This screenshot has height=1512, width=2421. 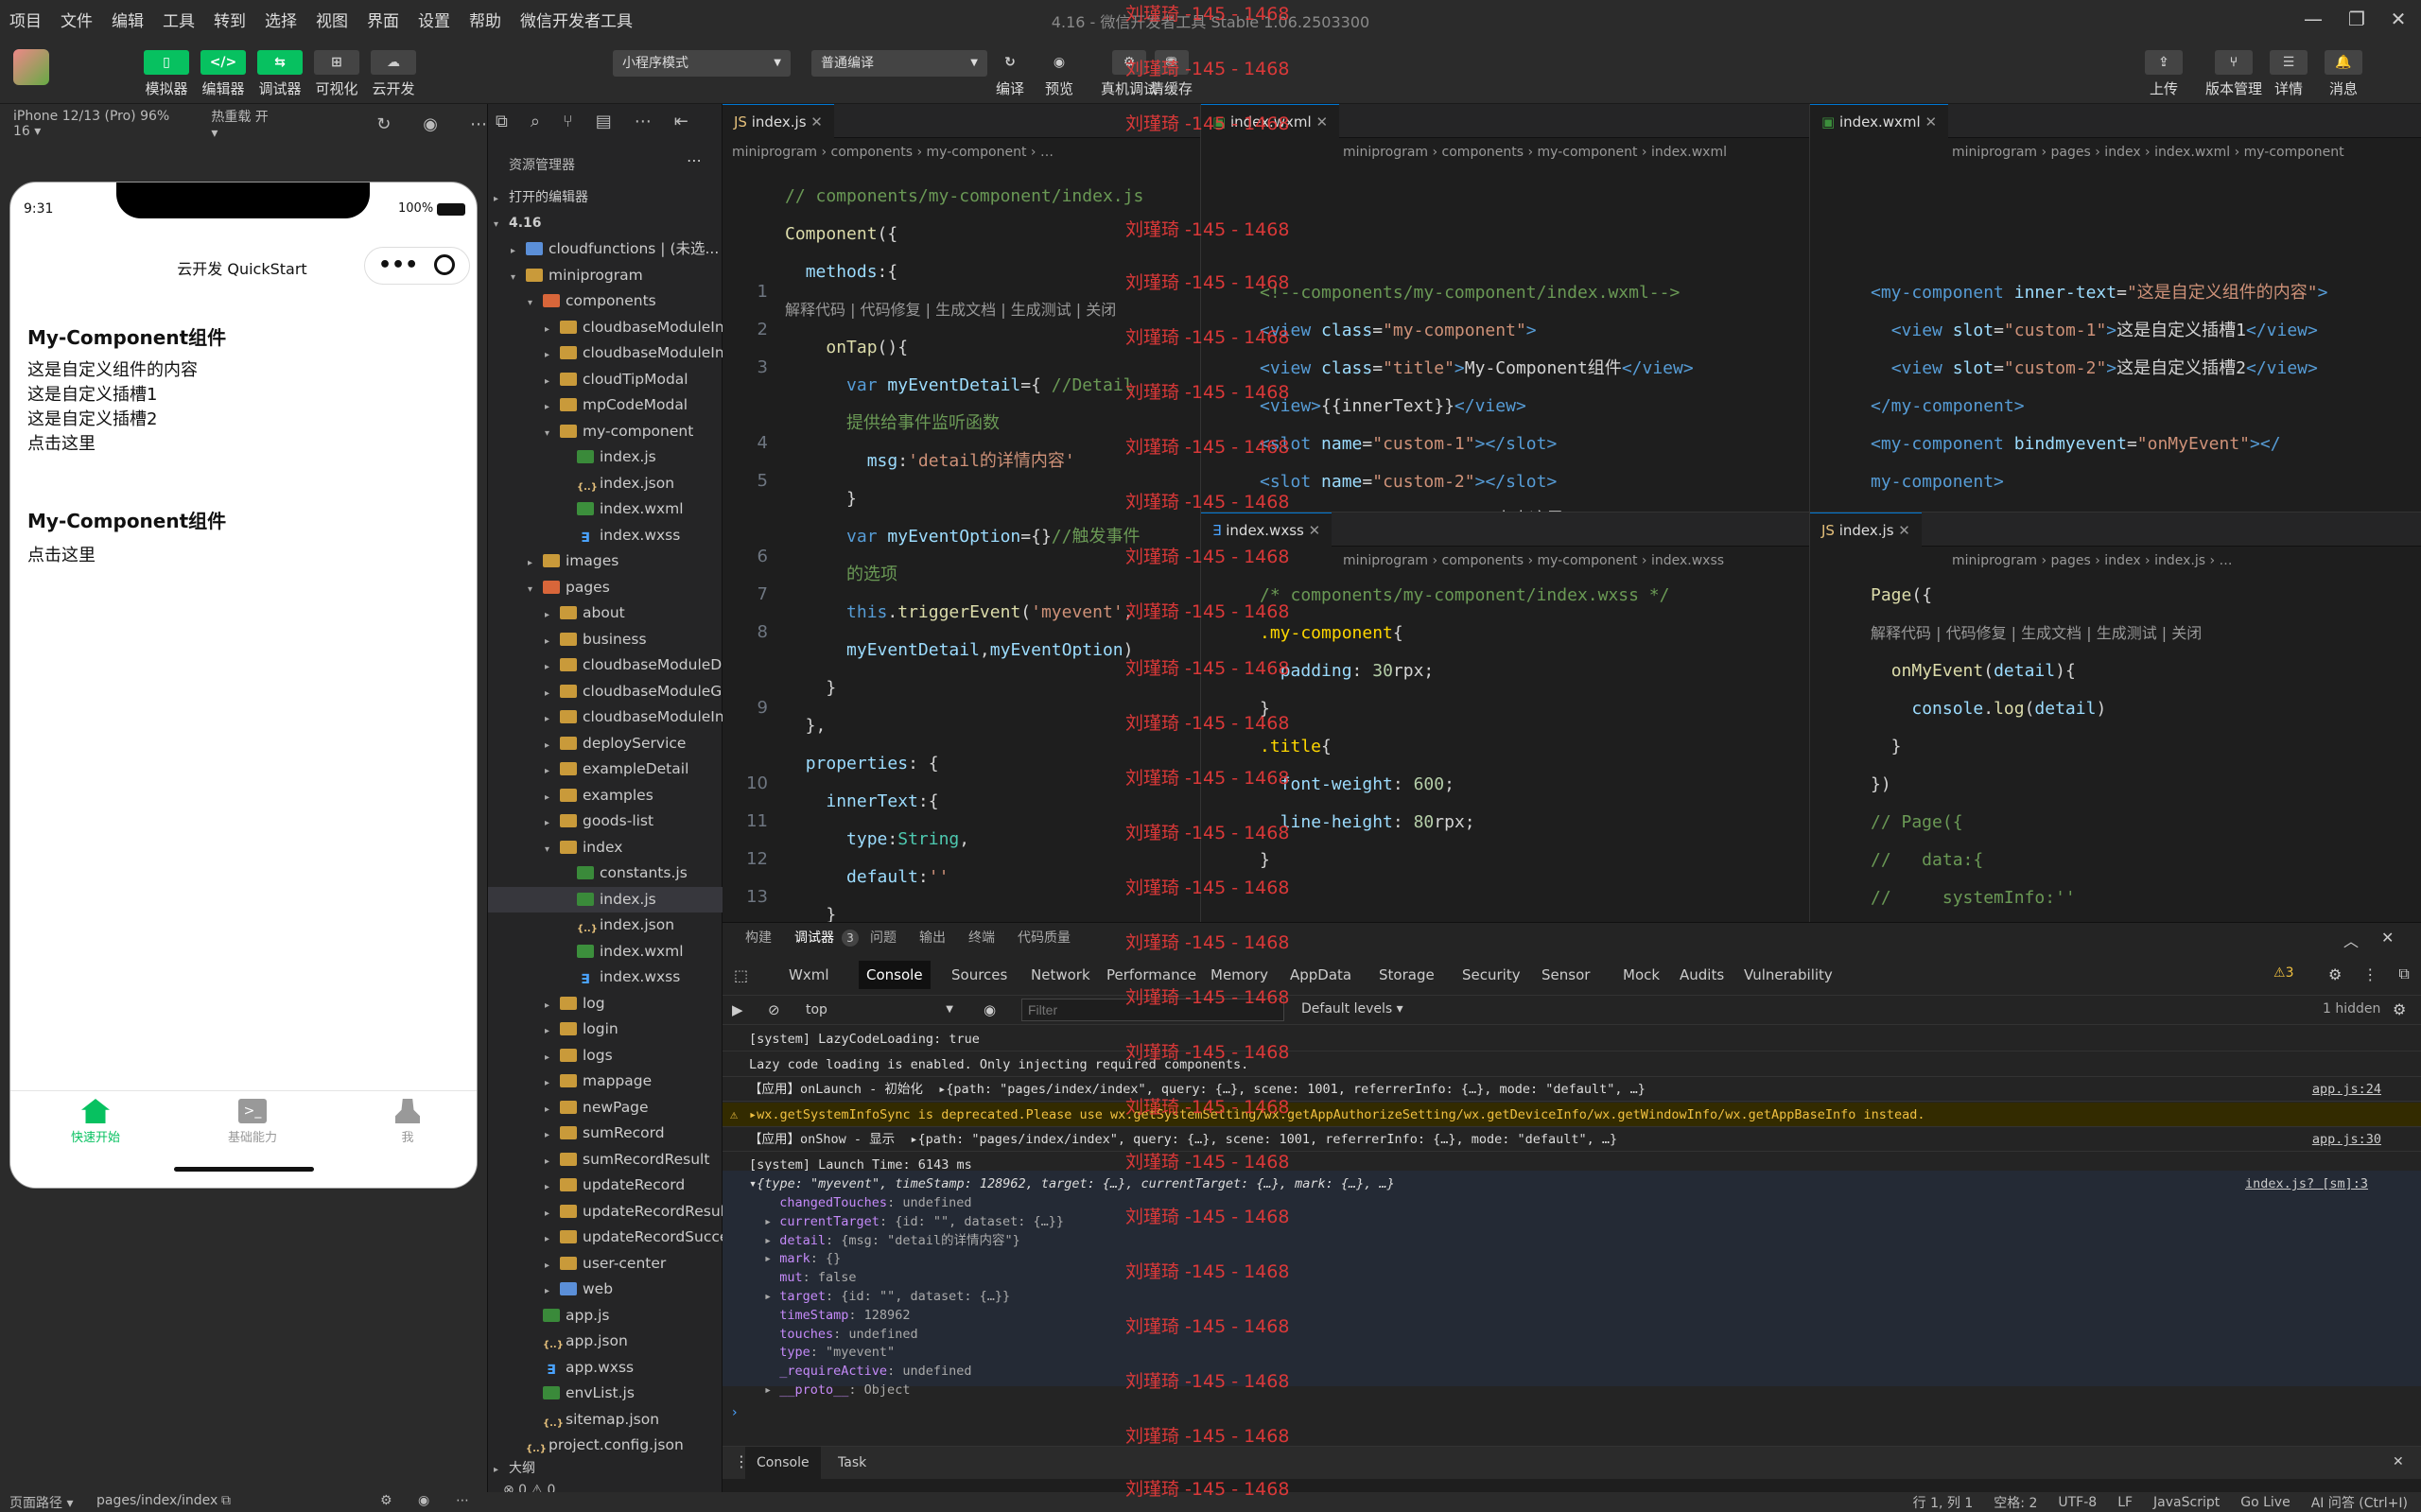 What do you see at coordinates (1879, 121) in the screenshot?
I see `tab-page-wxml: ▣ index.wxml ✕` at bounding box center [1879, 121].